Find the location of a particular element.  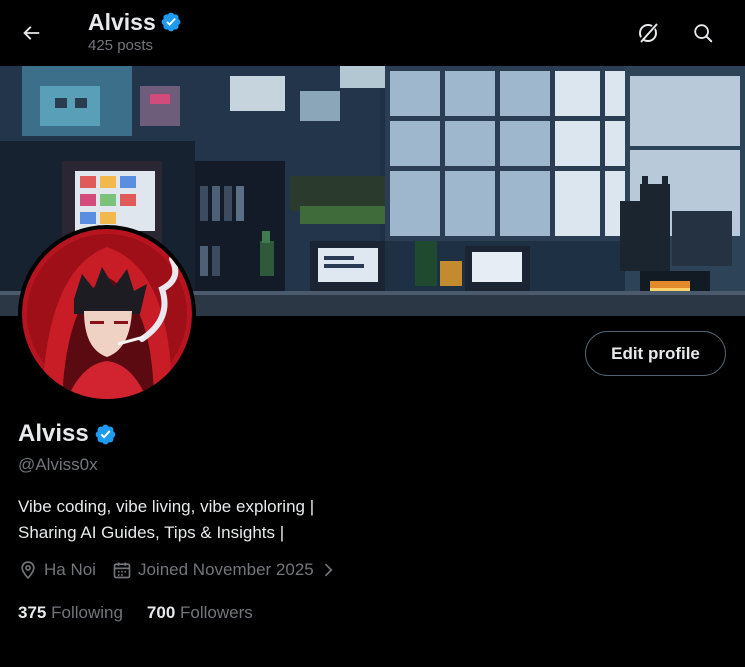

following-link: 375 Following is located at coordinates (70, 613).